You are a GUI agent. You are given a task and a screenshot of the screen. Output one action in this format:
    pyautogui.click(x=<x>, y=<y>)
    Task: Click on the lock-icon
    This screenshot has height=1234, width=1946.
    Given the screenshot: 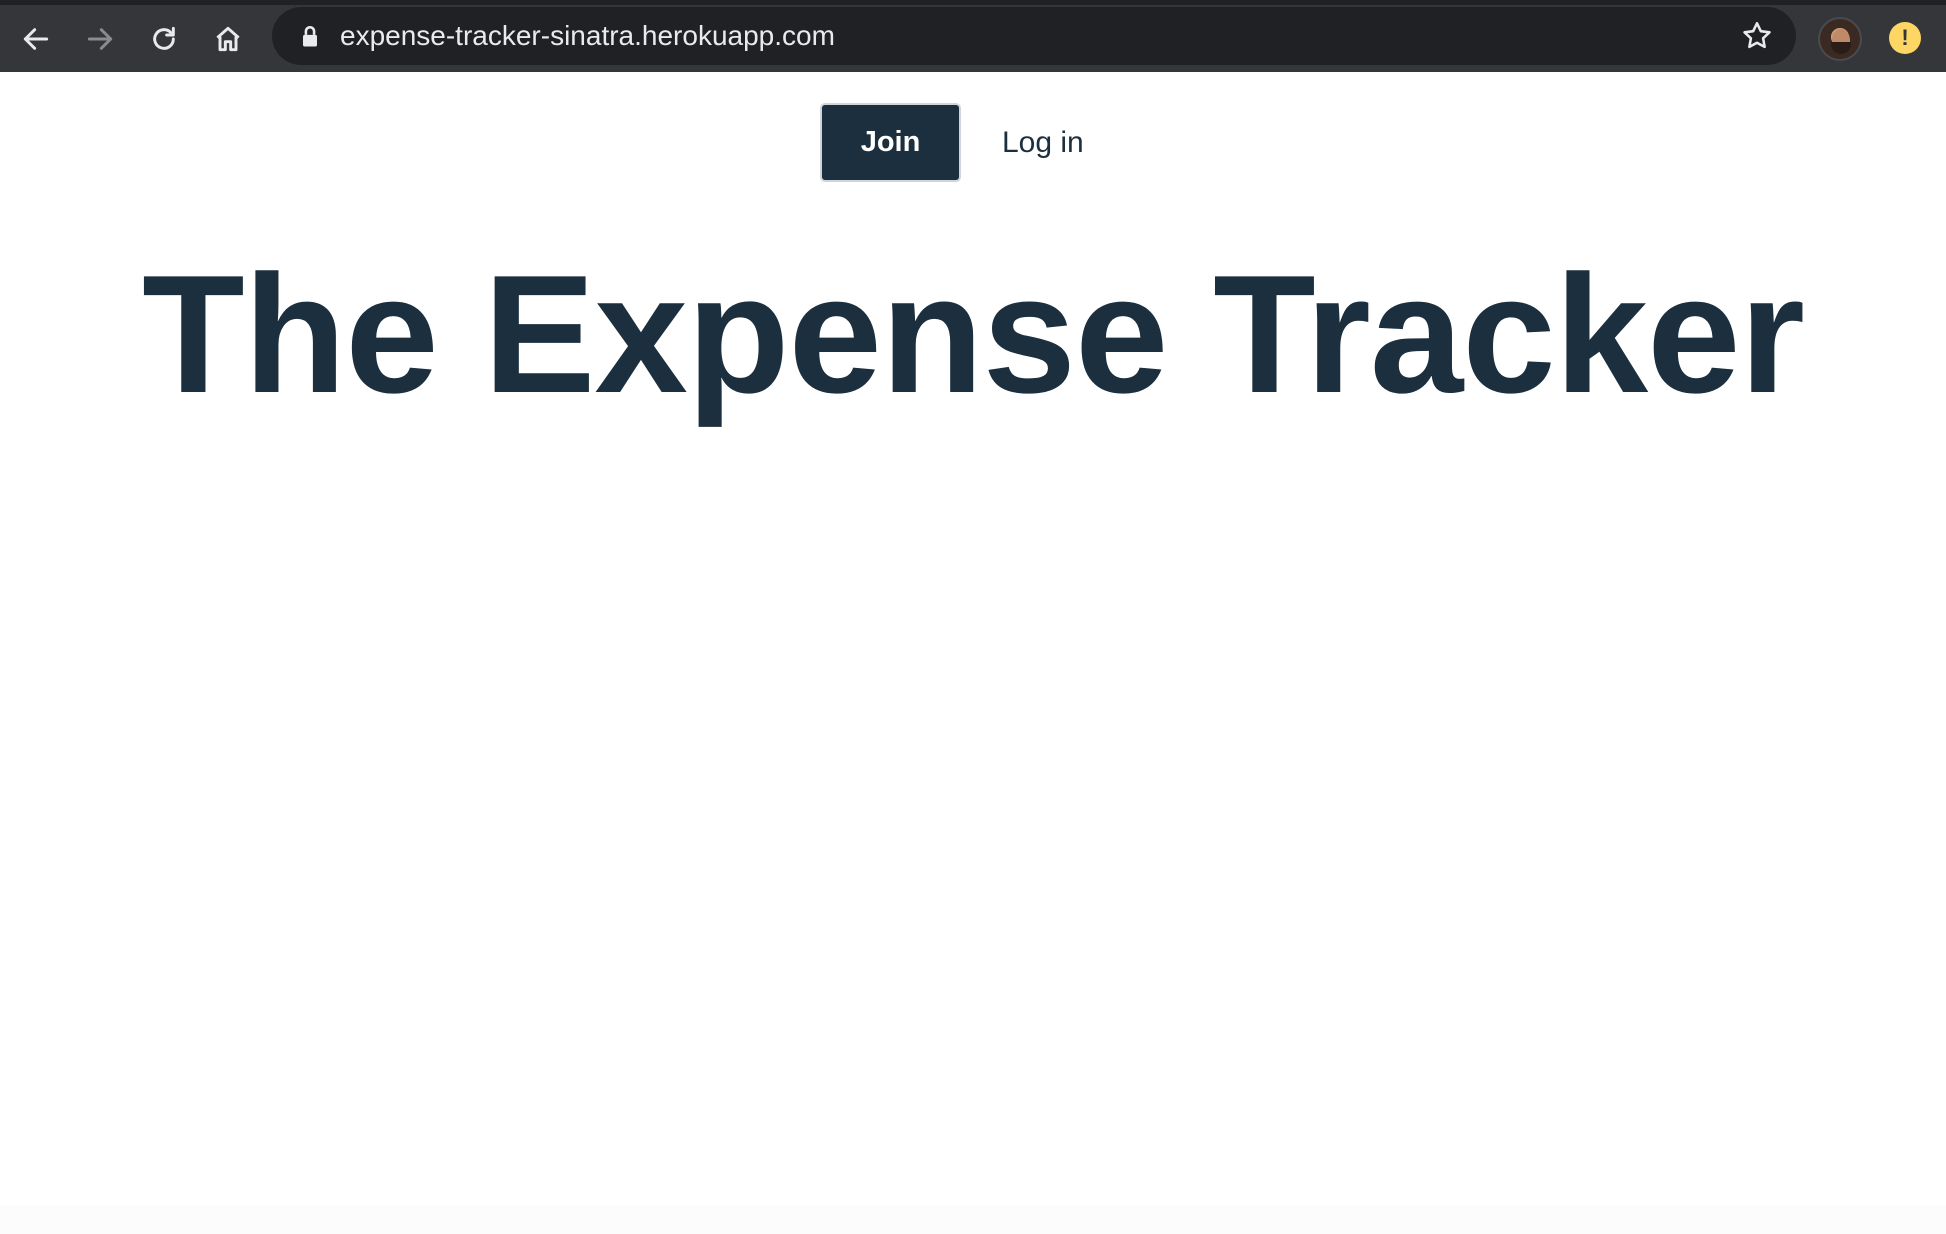 What is the action you would take?
    pyautogui.click(x=310, y=36)
    